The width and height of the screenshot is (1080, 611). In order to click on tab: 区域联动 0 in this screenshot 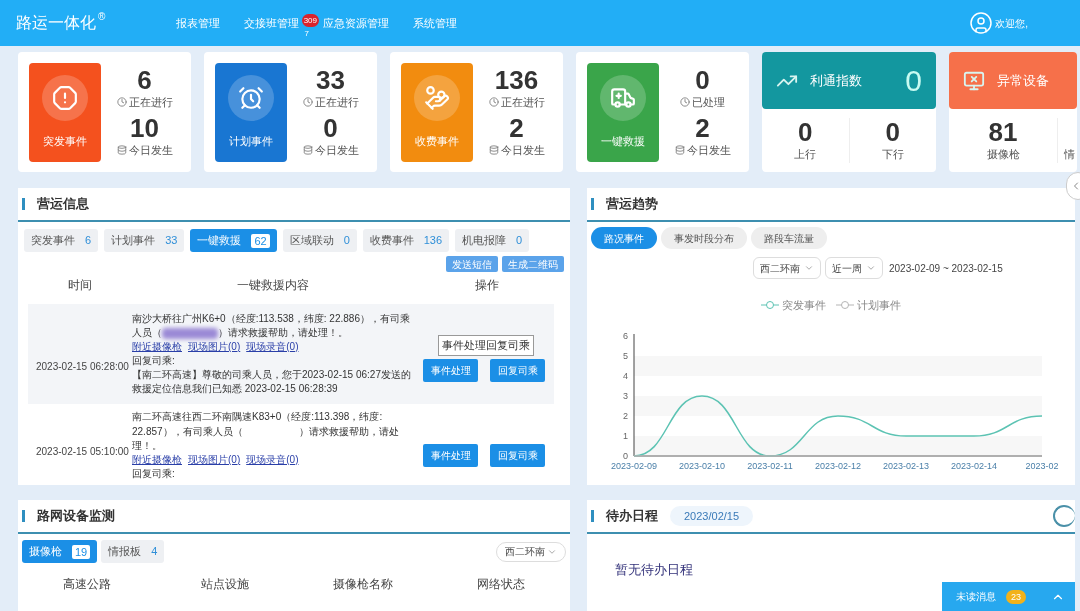, I will do `click(319, 240)`.